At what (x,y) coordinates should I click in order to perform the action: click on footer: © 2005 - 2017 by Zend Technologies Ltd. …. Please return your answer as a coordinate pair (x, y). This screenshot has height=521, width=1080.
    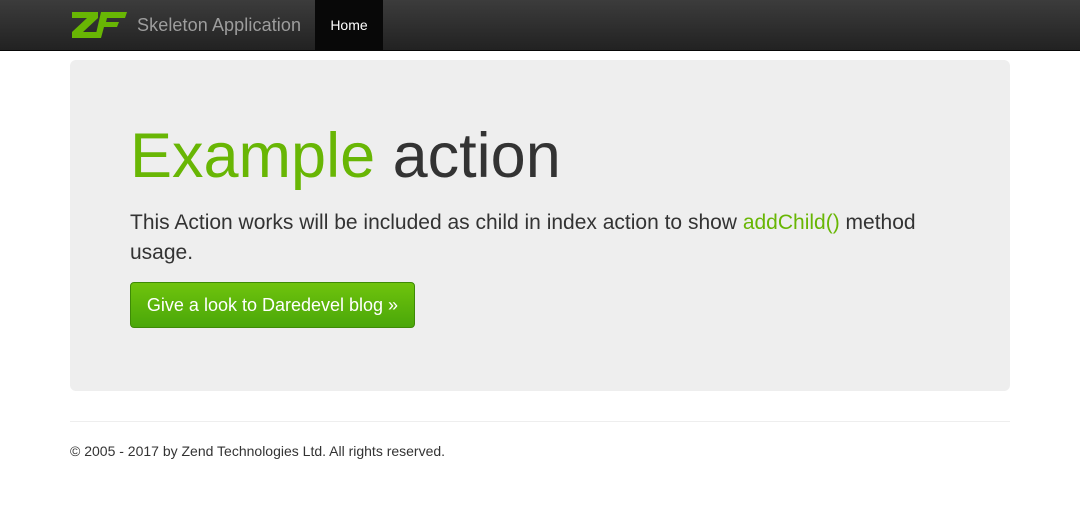
    Looking at the image, I should click on (257, 451).